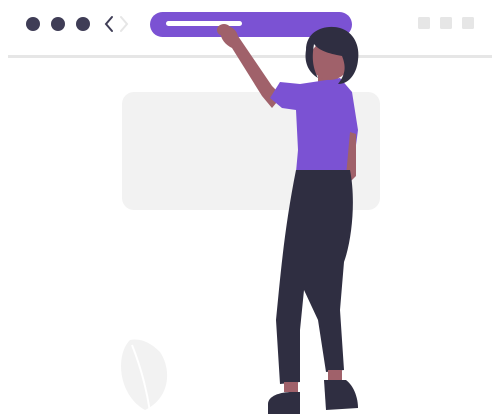  I want to click on address-bar-text-line, so click(204, 23).